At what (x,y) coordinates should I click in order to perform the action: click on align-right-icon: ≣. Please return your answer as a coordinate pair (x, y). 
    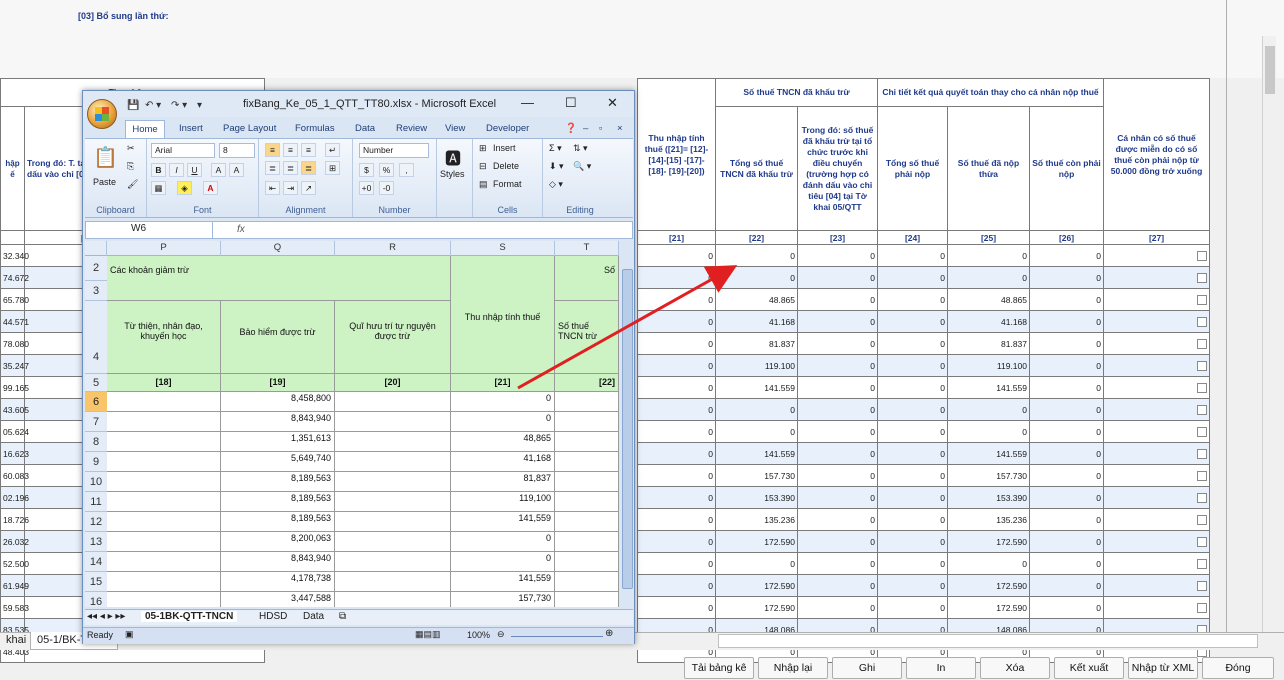
    Looking at the image, I should click on (308, 168).